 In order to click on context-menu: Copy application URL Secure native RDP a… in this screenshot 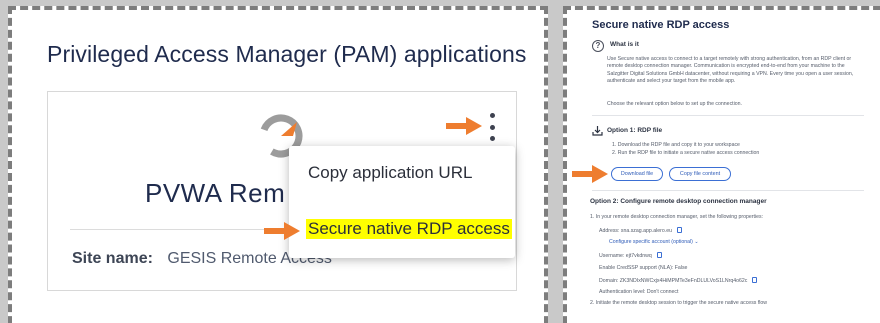, I will do `click(402, 202)`.